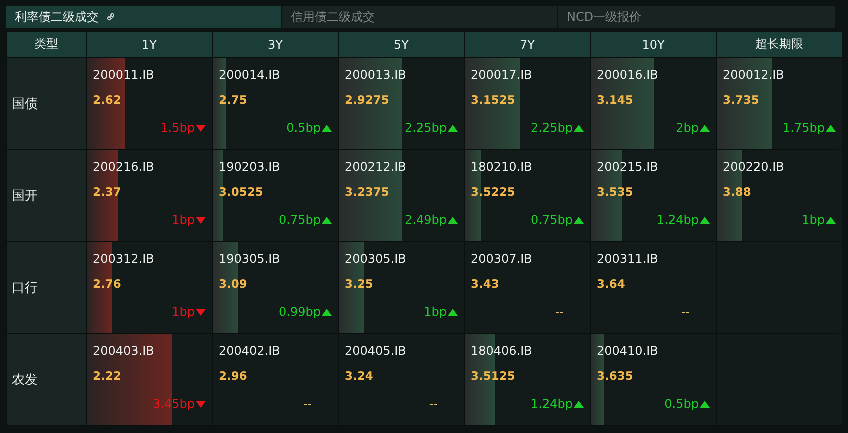  Describe the element at coordinates (493, 193) in the screenshot. I see `yield-value: 3.5225` at that location.